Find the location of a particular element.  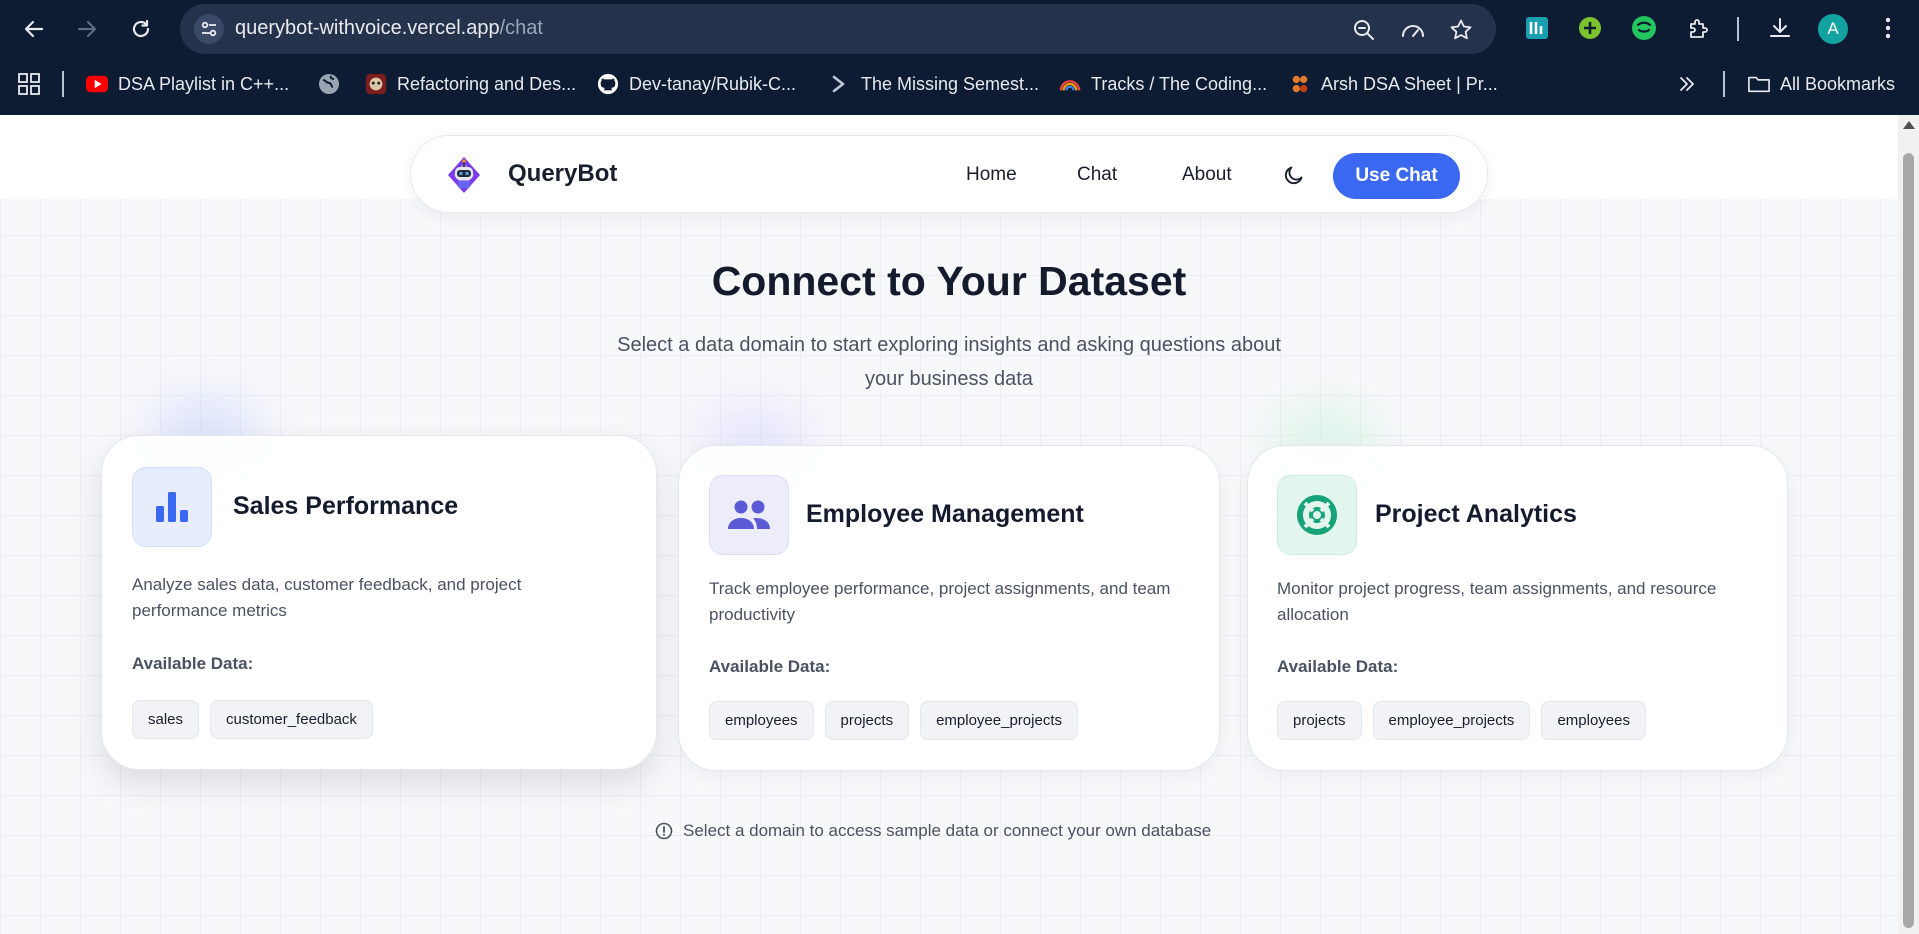

app-extension-icon is located at coordinates (1537, 28).